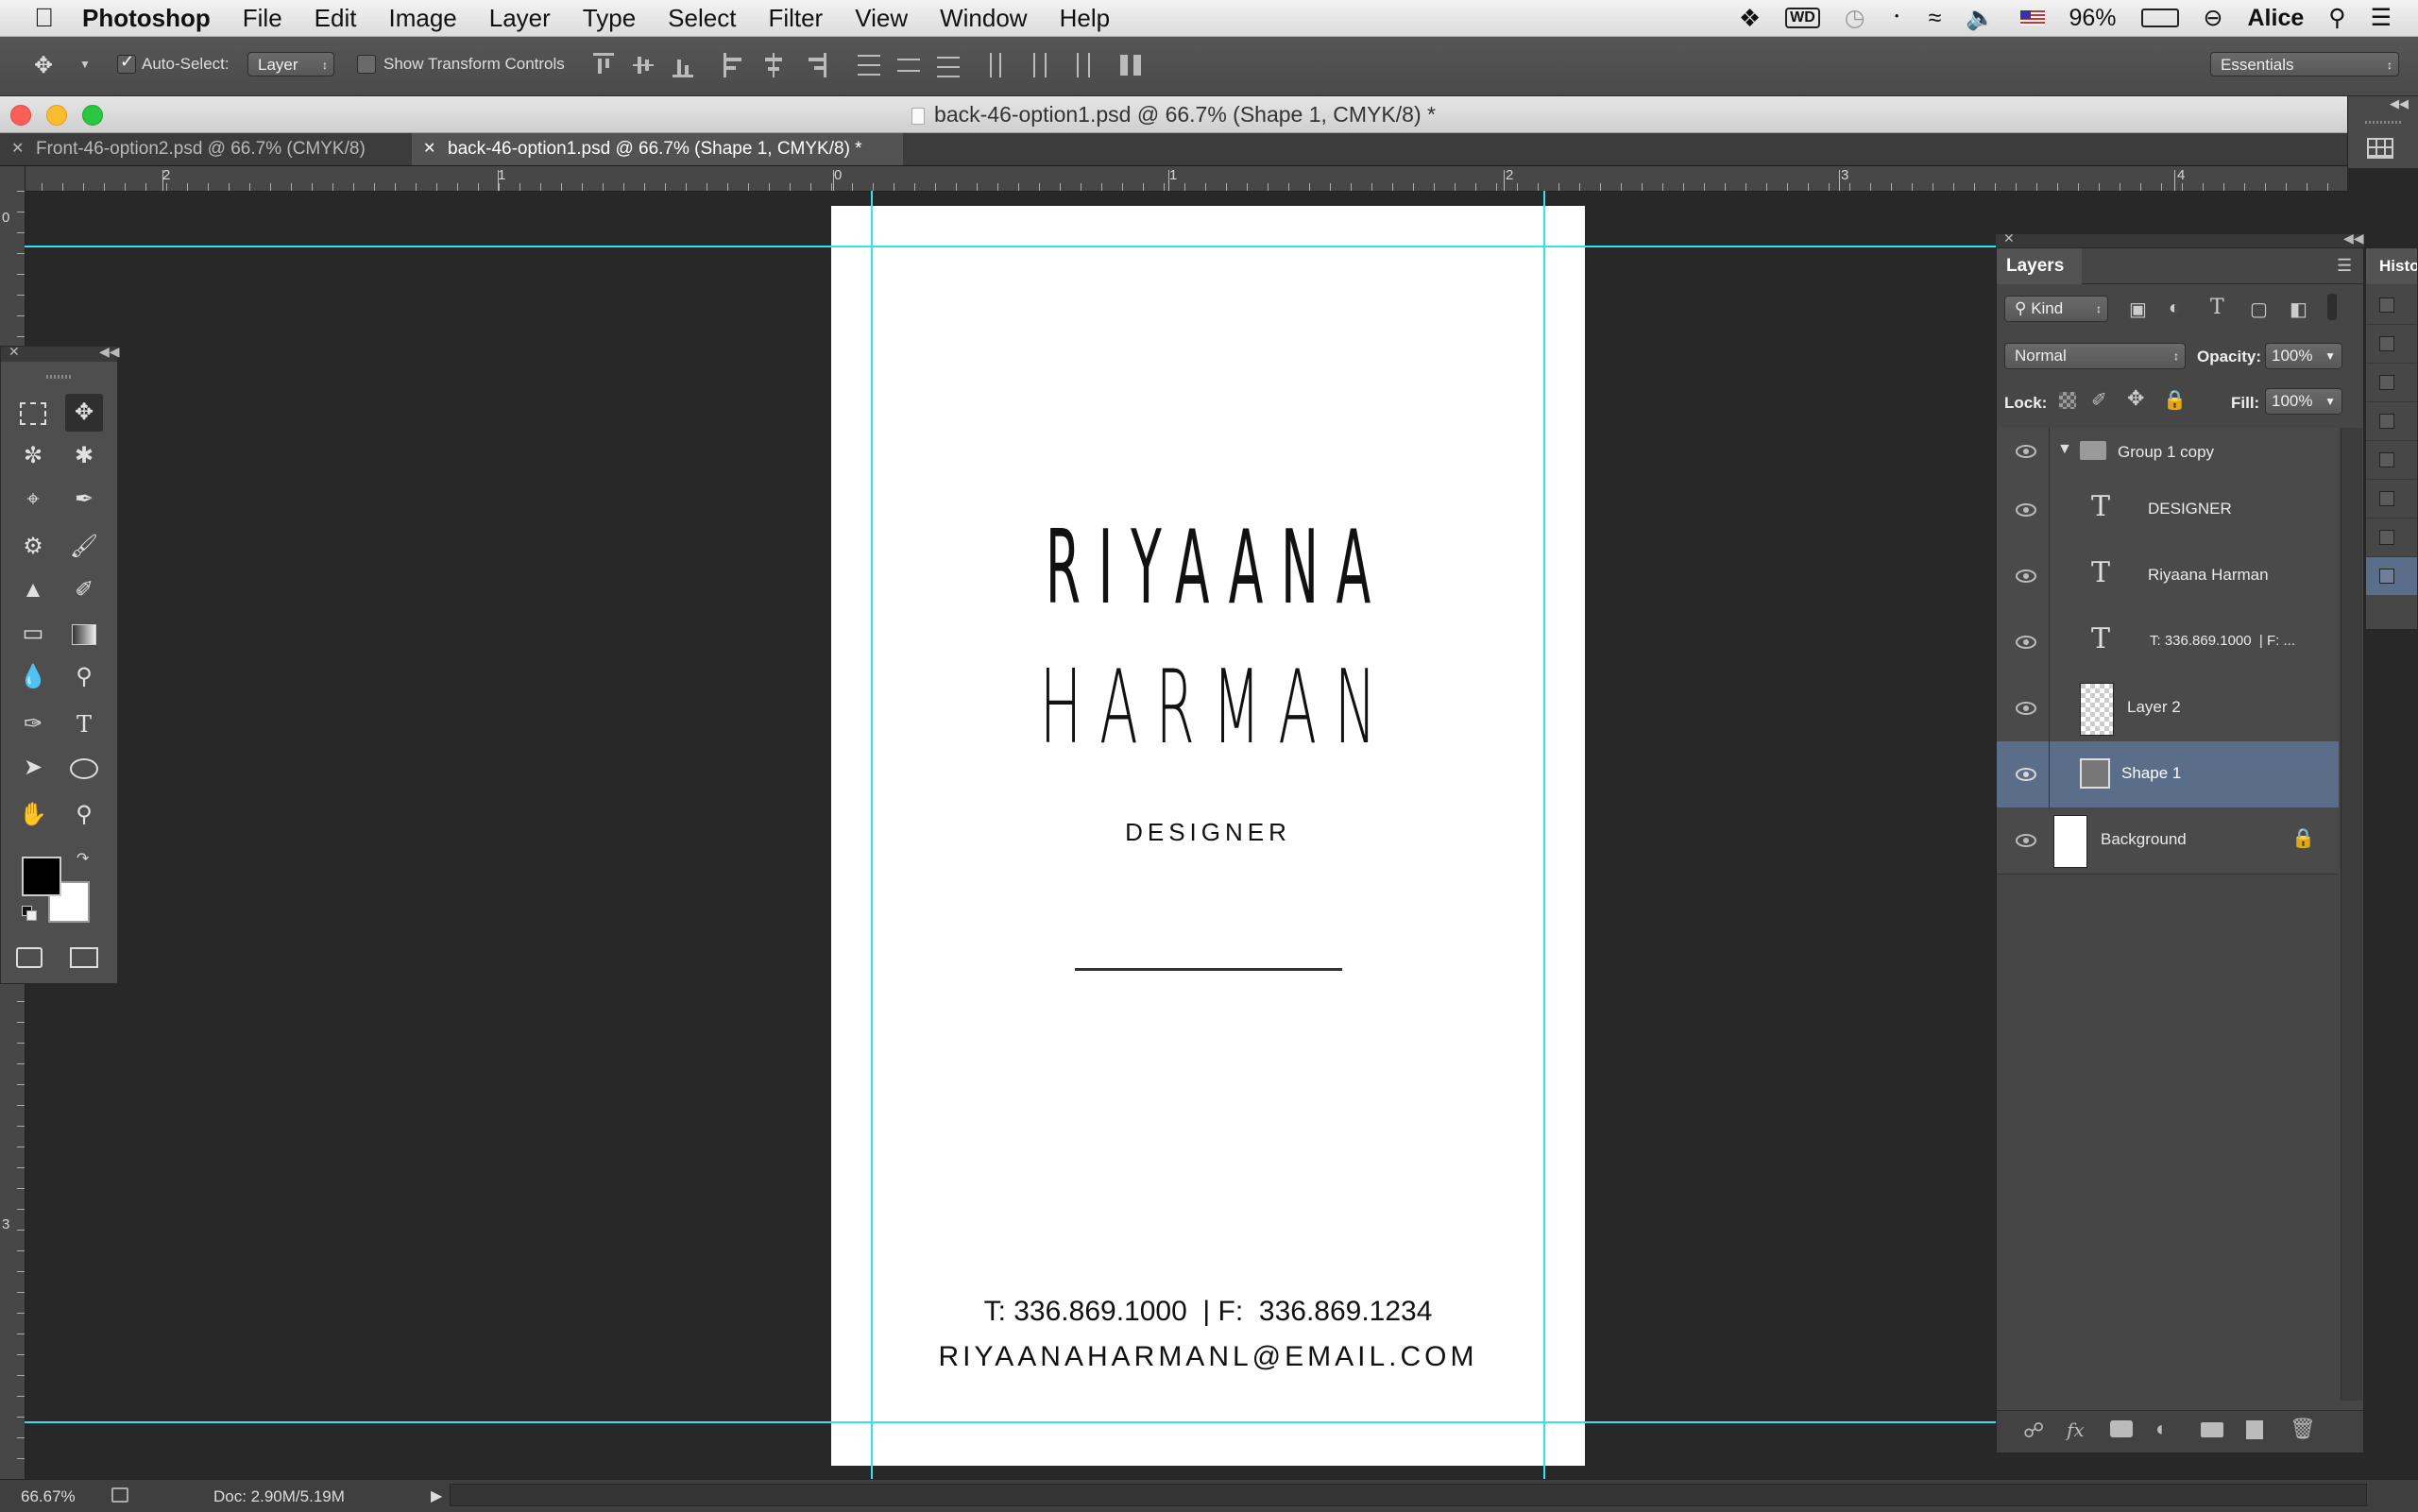  Describe the element at coordinates (33, 634) in the screenshot. I see `eraser-tool: ▭` at that location.